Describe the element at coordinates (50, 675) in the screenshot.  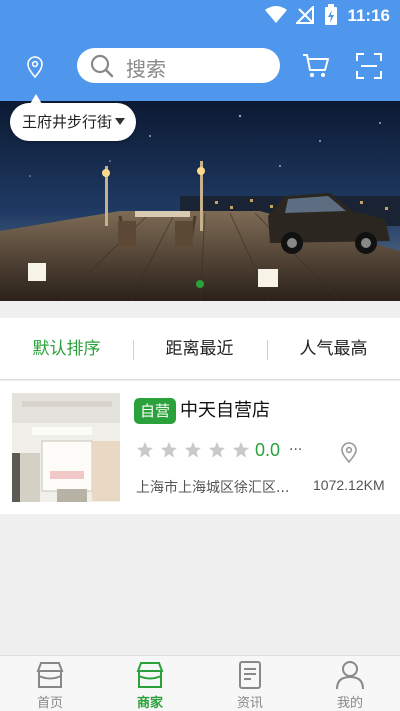
I see `home-store-icon` at that location.